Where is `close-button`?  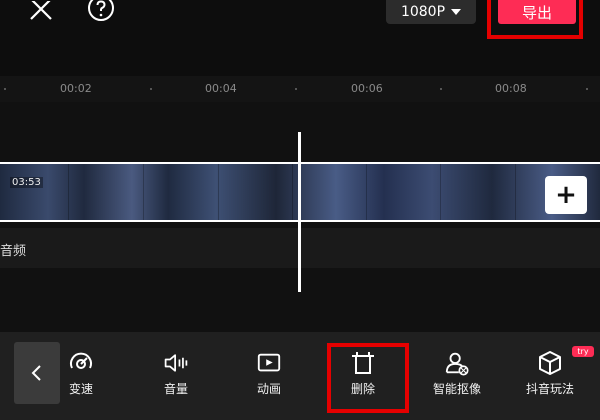 close-button is located at coordinates (41, 11).